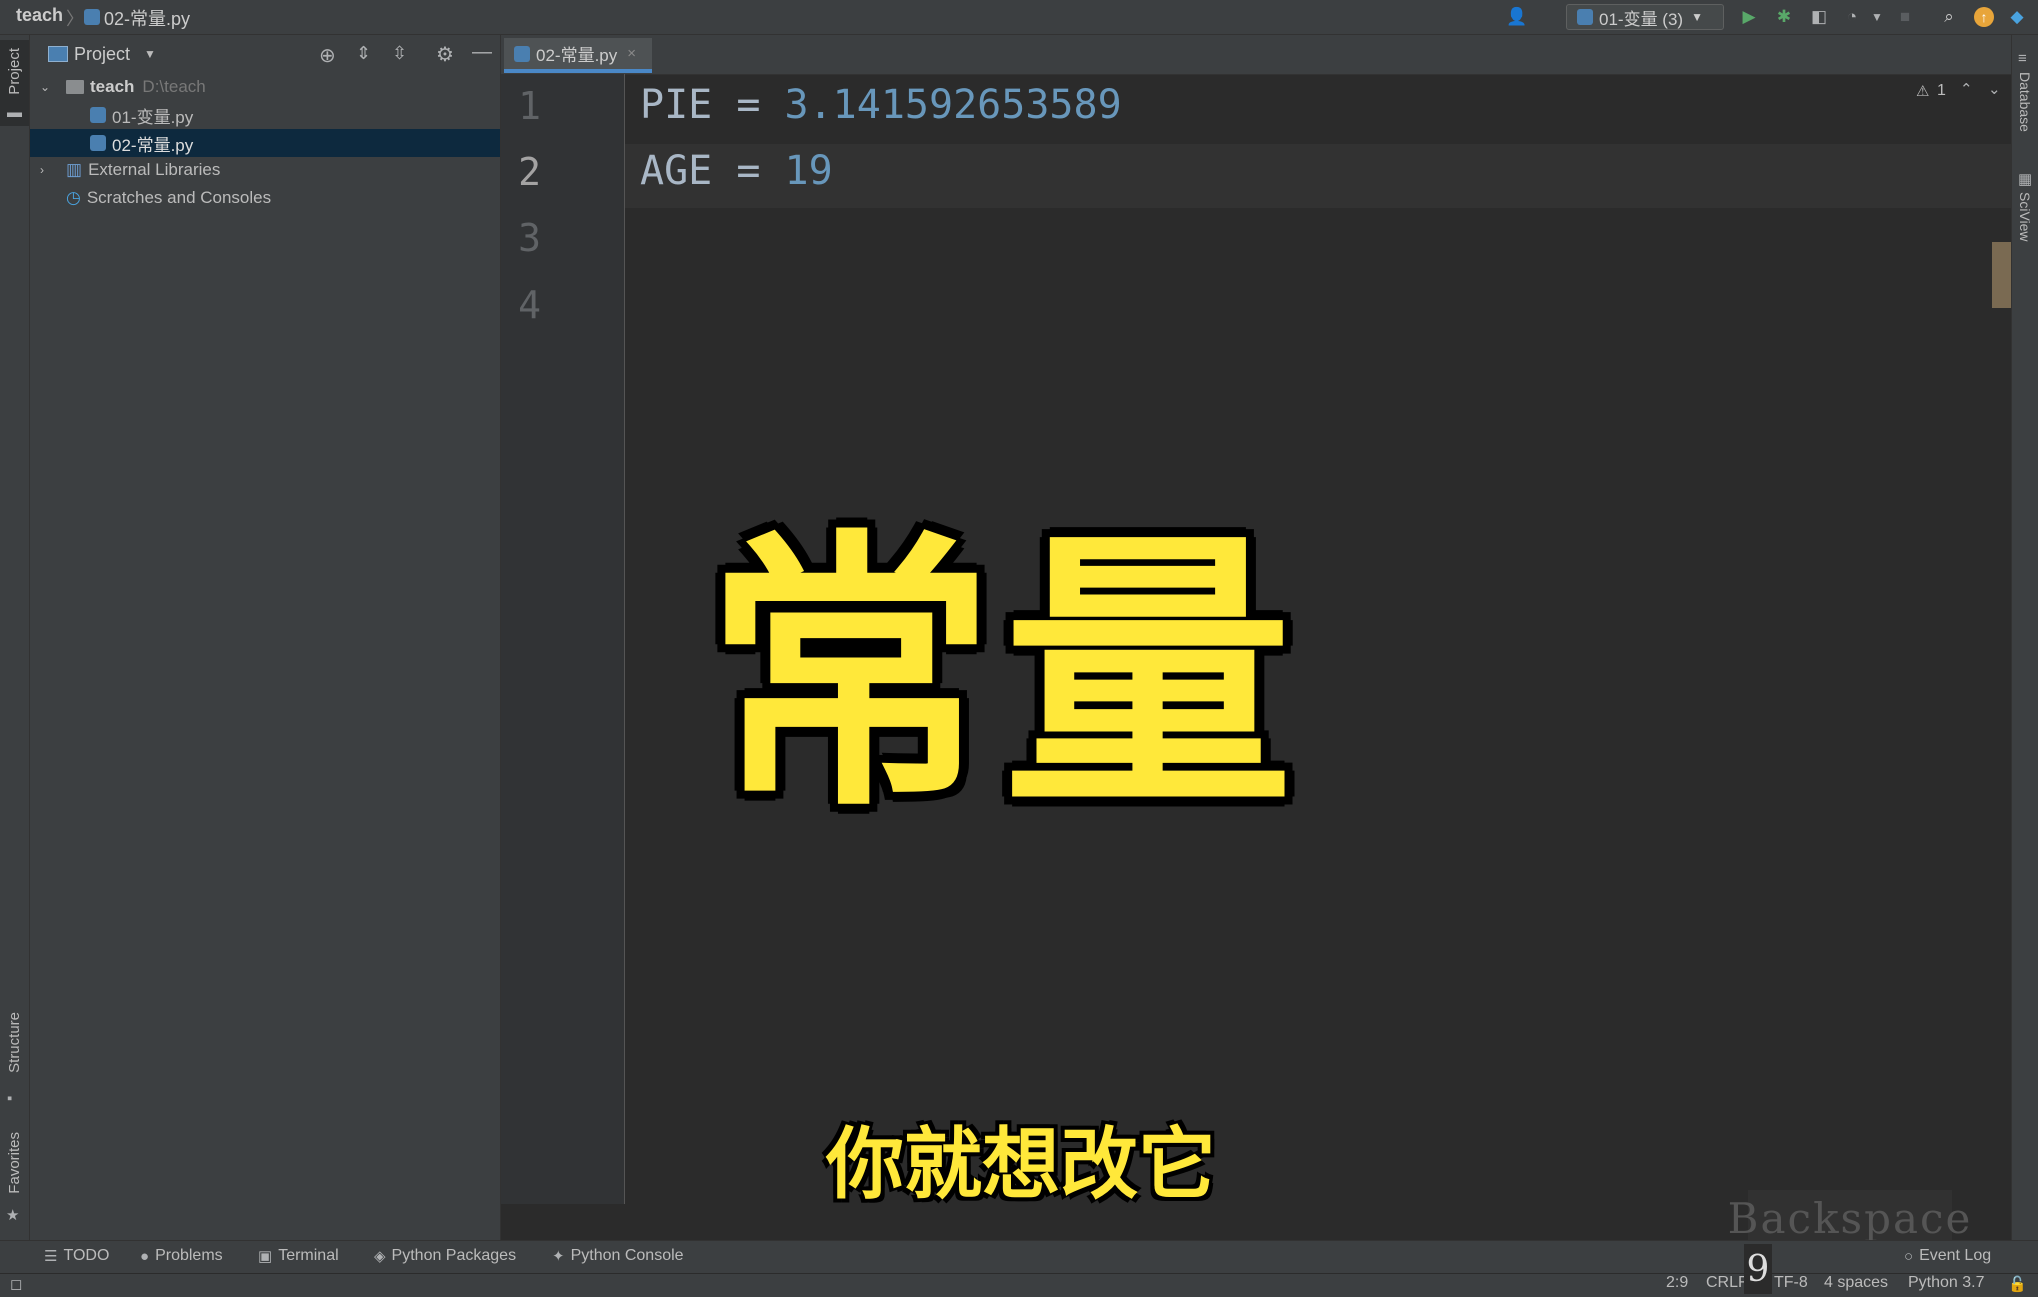 Image resolution: width=2038 pixels, height=1297 pixels. What do you see at coordinates (2017, 1284) in the screenshot?
I see `lock-icon: 🔓` at bounding box center [2017, 1284].